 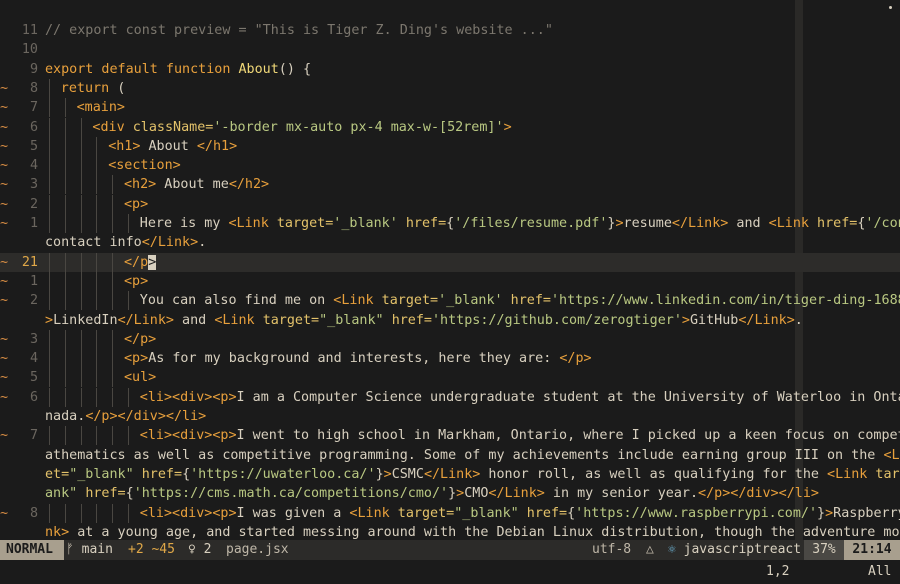 I want to click on line-code: contact info</Link>., so click(x=125, y=242).